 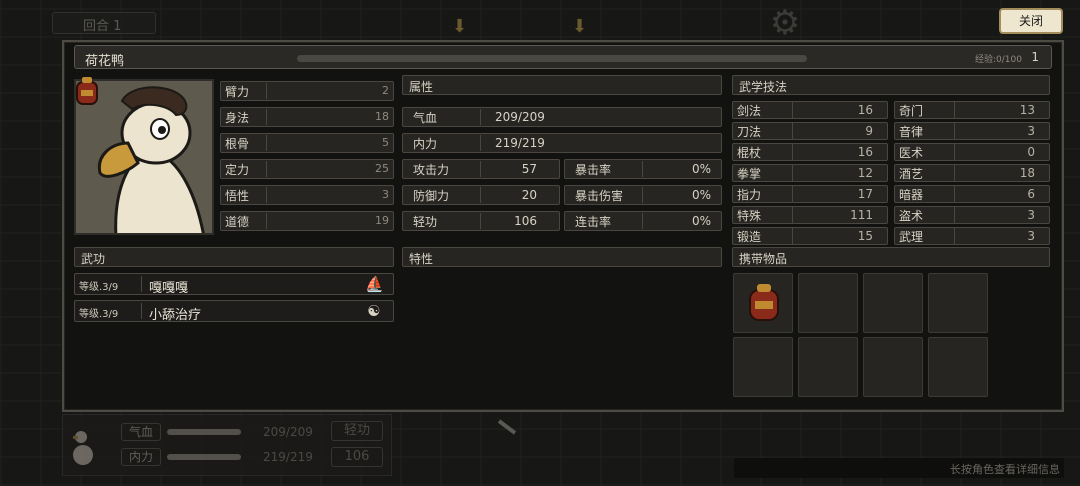 What do you see at coordinates (861, 215) in the screenshot?
I see `skill-value: 111` at bounding box center [861, 215].